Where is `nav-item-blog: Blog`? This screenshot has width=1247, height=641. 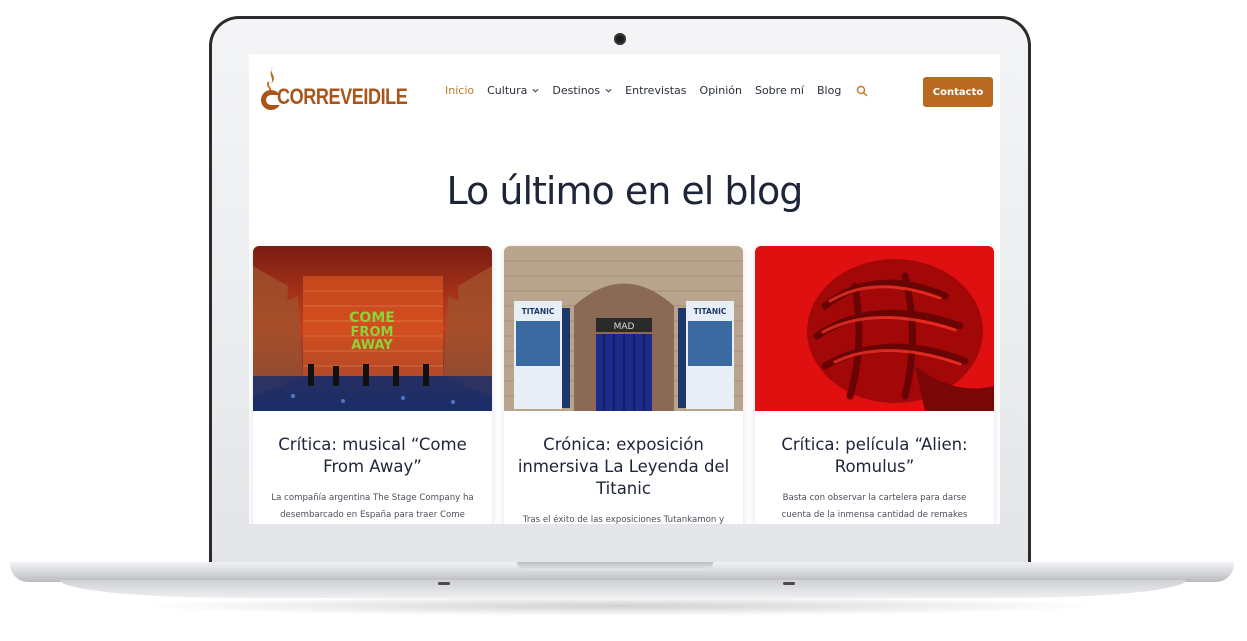 nav-item-blog: Blog is located at coordinates (829, 90).